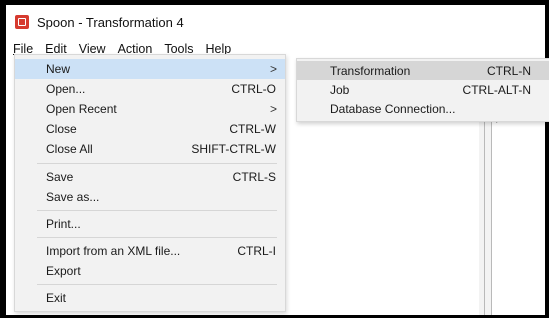 Image resolution: width=549 pixels, height=318 pixels. What do you see at coordinates (150, 129) in the screenshot?
I see `menu-item-close: Close CTRL-W` at bounding box center [150, 129].